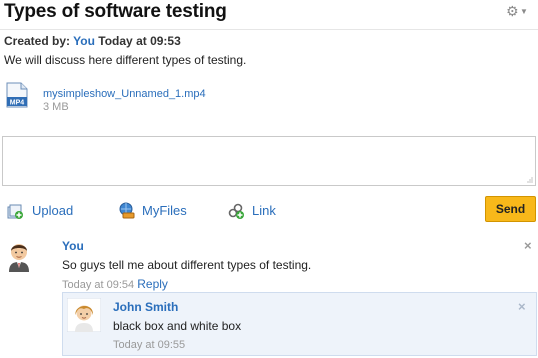  What do you see at coordinates (510, 209) in the screenshot?
I see `send-button: Send` at bounding box center [510, 209].